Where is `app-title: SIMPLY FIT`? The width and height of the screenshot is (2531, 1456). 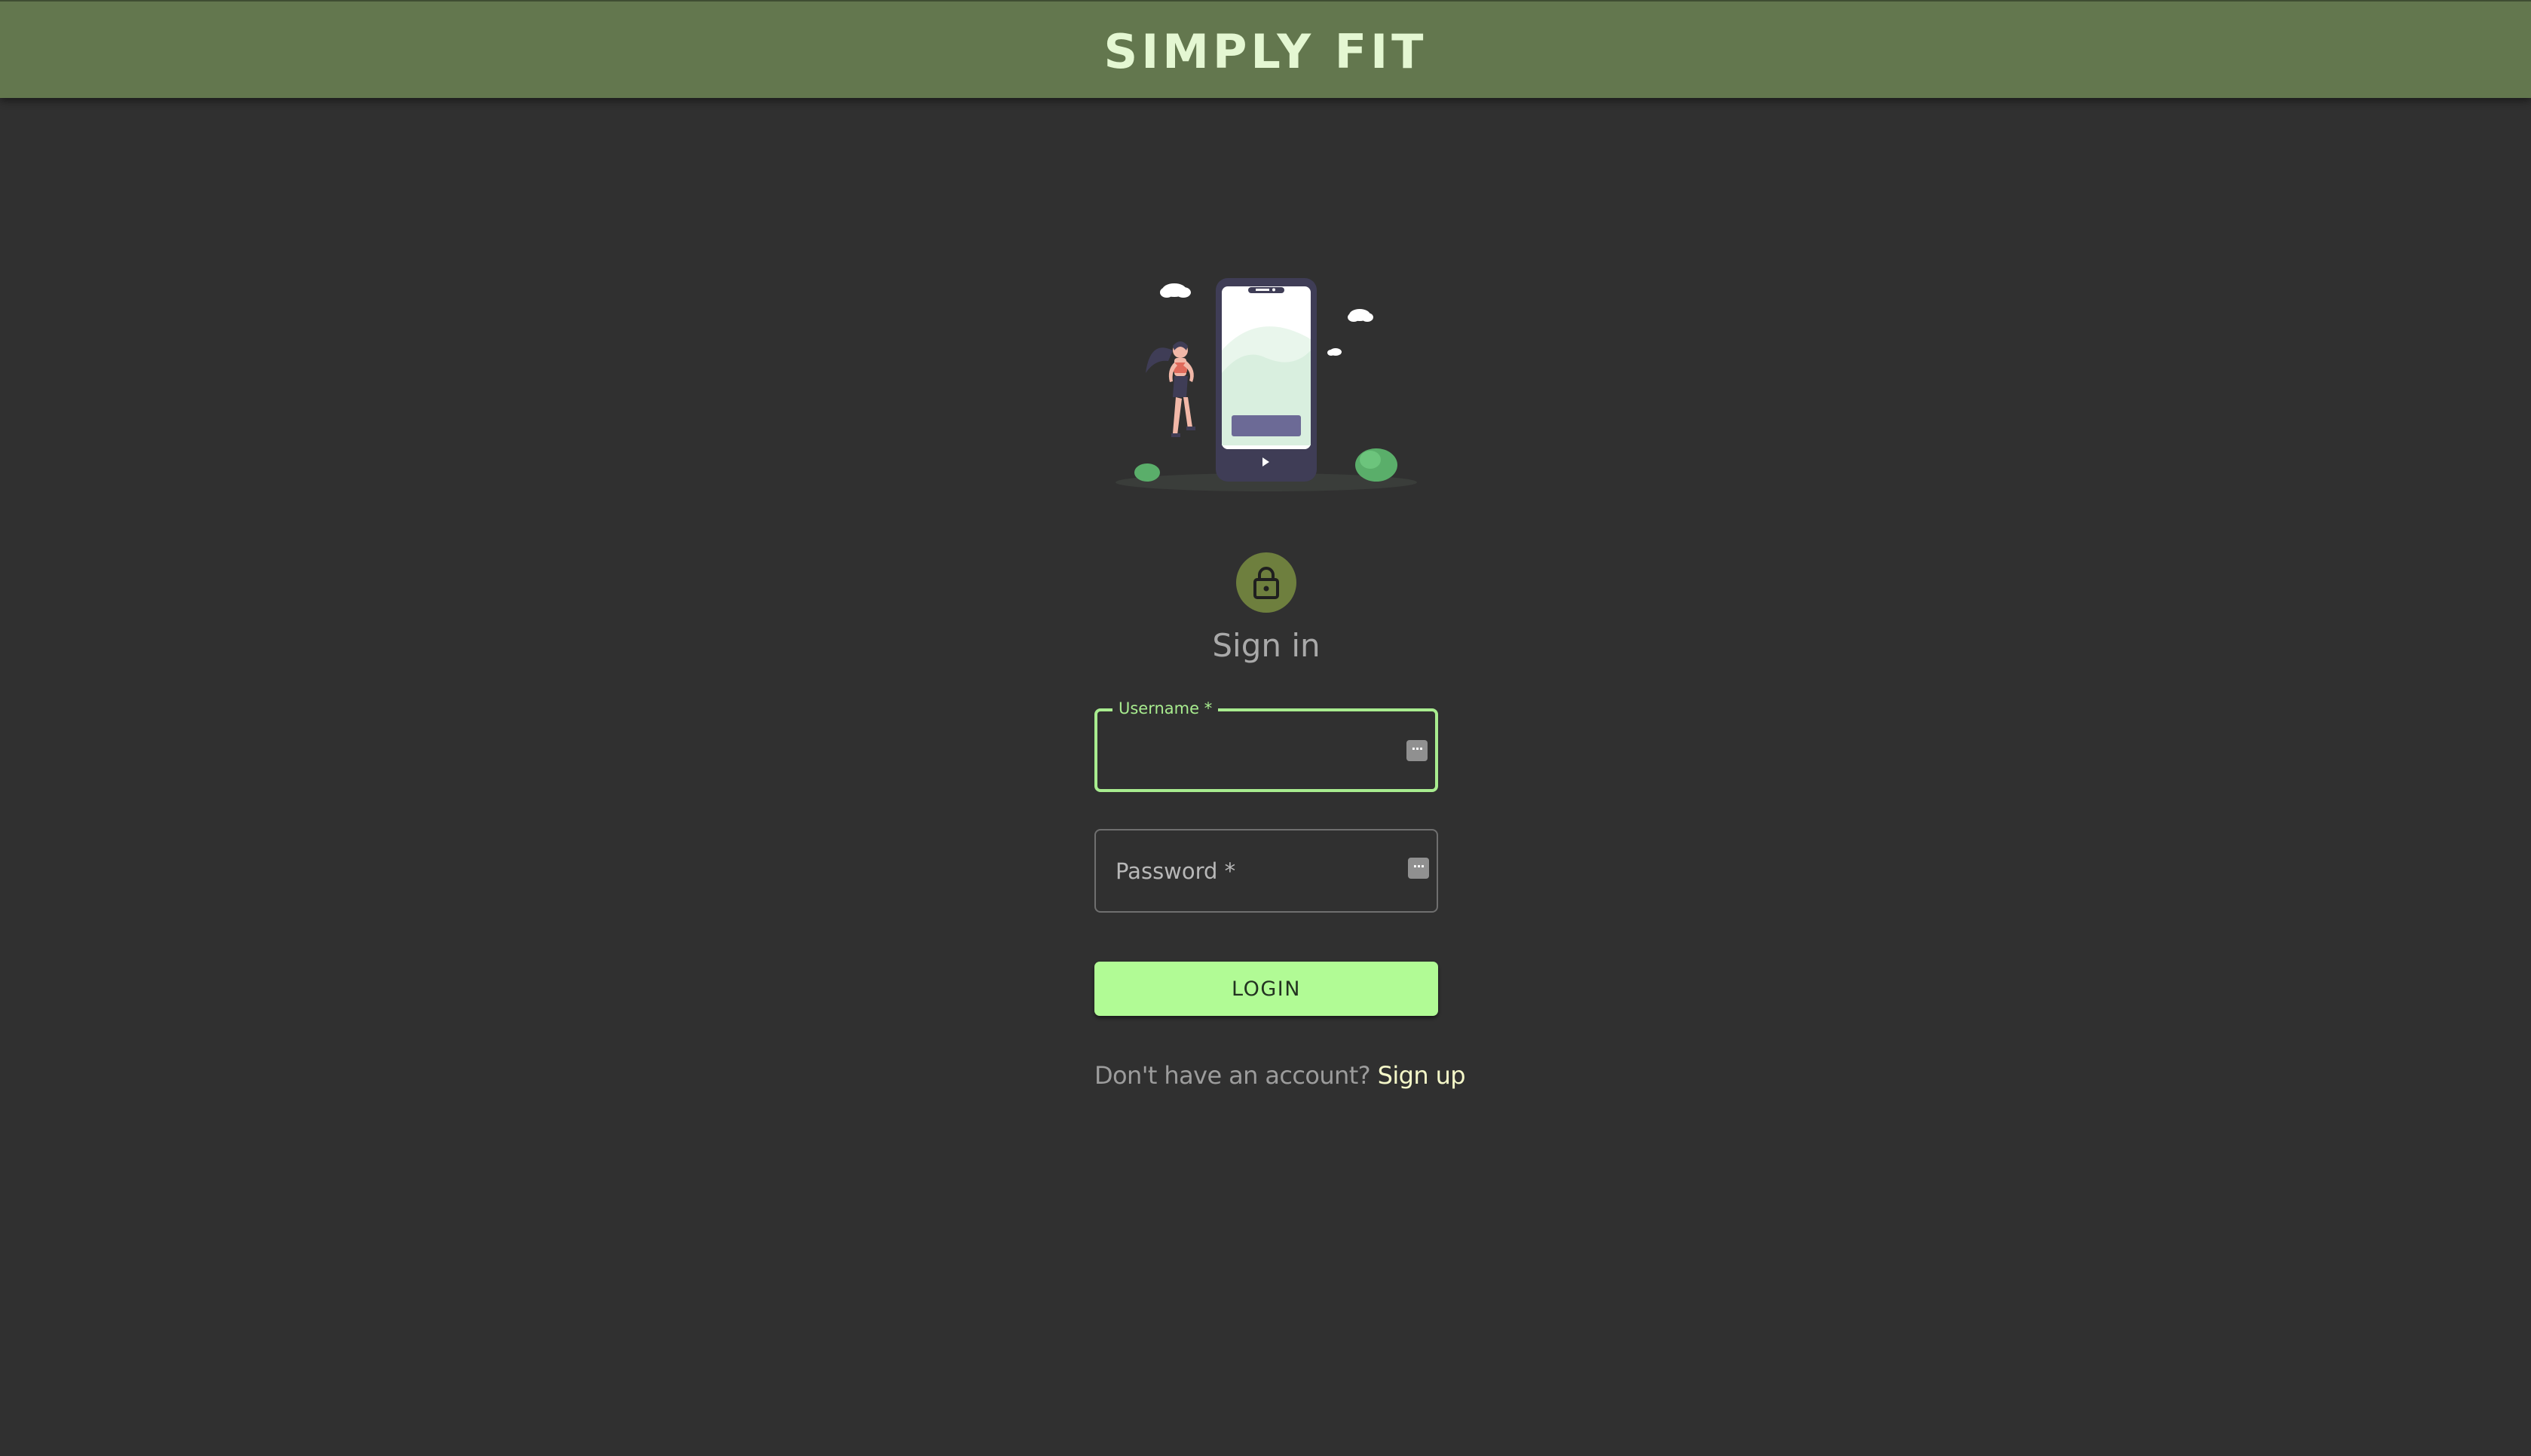
app-title: SIMPLY FIT is located at coordinates (1265, 51).